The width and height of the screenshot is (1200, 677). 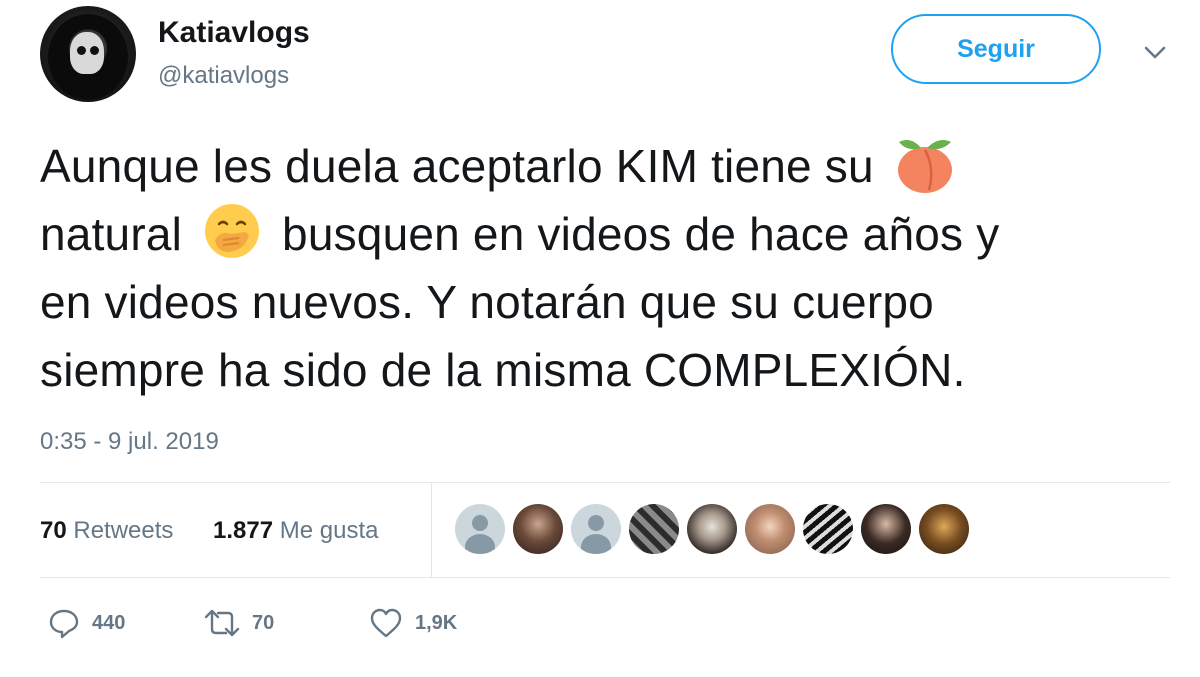 I want to click on tweet-text-line: busquen en videos de hace años y, so click(x=641, y=234).